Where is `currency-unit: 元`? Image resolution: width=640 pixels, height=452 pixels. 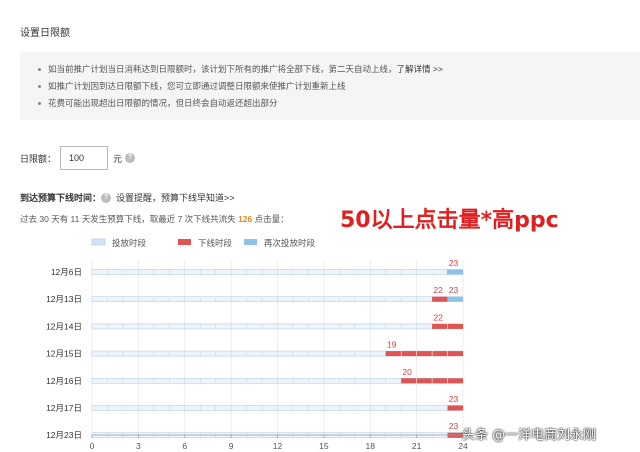 currency-unit: 元 is located at coordinates (118, 158).